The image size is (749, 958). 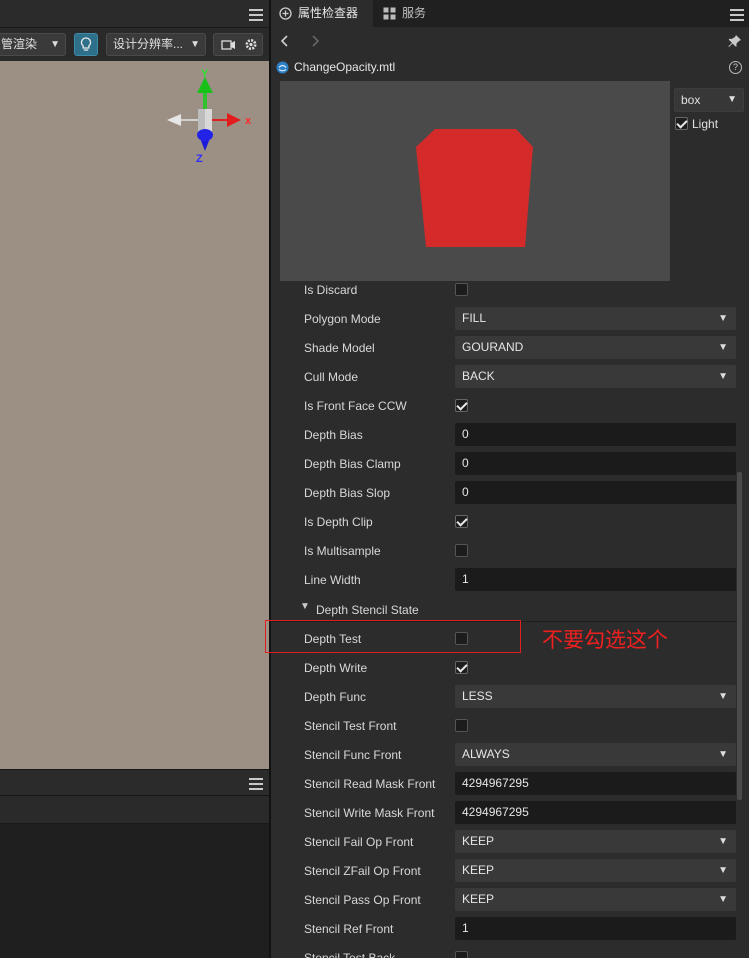 What do you see at coordinates (369, 813) in the screenshot?
I see `prop-label: Stencil Write Mask Front` at bounding box center [369, 813].